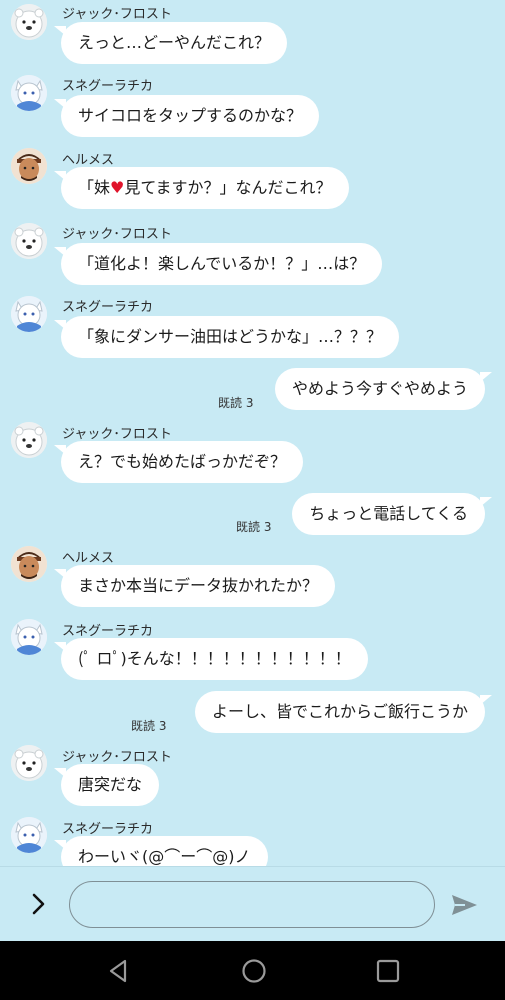  I want to click on square-recent-icon, so click(388, 971).